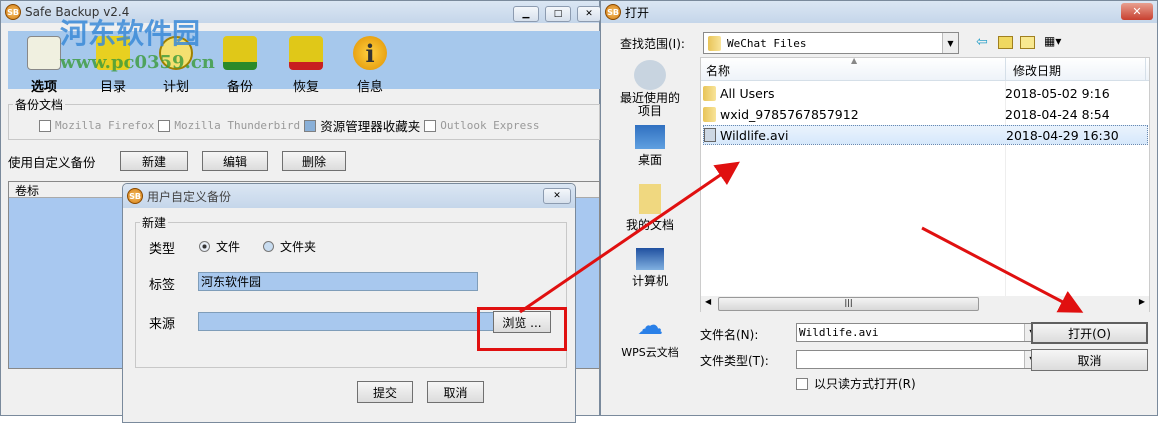 This screenshot has height=423, width=1158. I want to click on arrow-to-file, so click(629, 237).